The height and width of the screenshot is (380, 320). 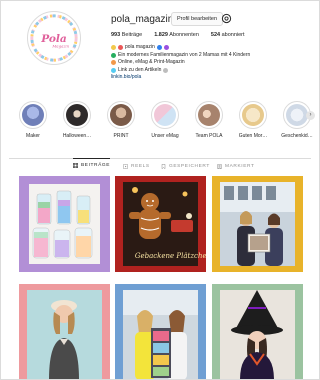 I want to click on highlight-item: Unser eMag, so click(x=165, y=120).